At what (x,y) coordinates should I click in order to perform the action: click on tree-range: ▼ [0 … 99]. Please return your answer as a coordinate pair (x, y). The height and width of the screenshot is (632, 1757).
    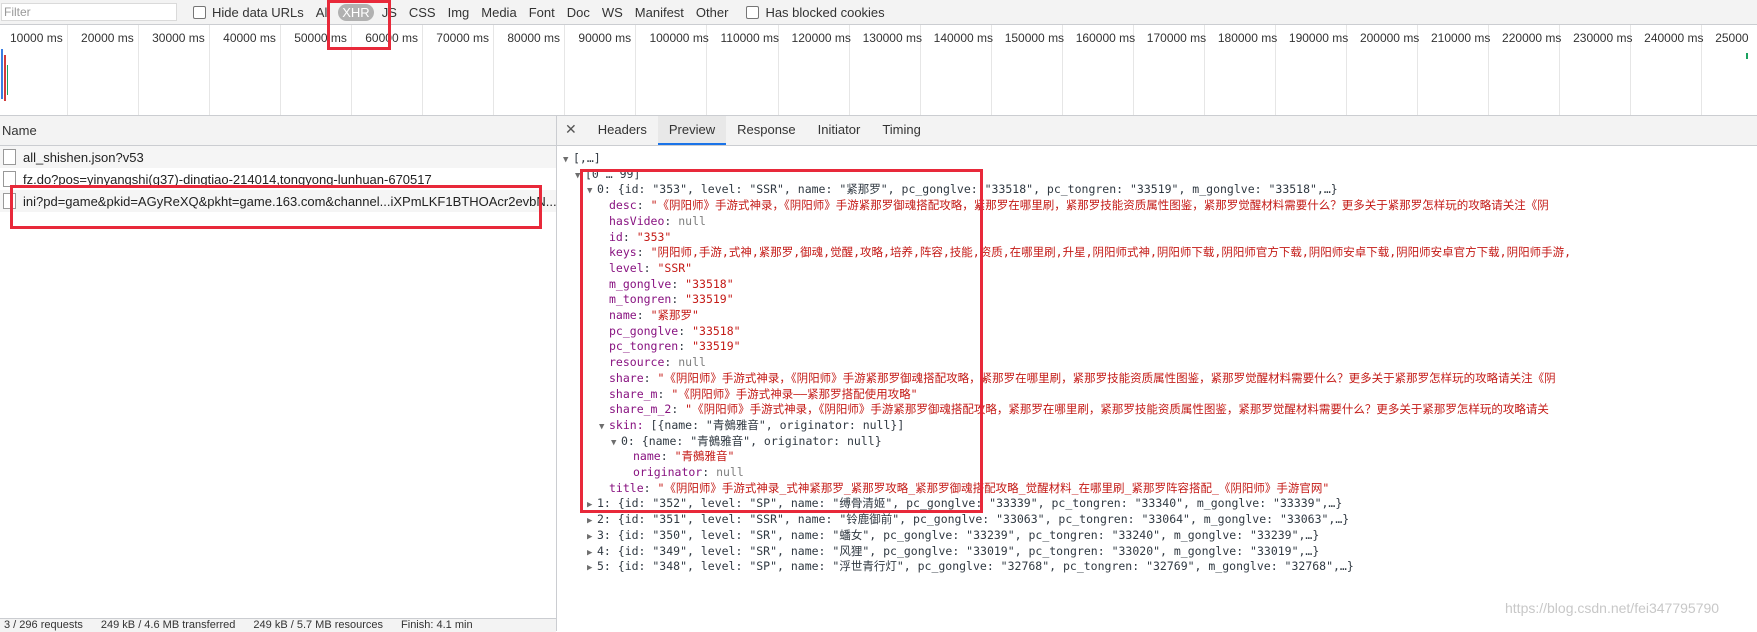
    Looking at the image, I should click on (607, 174).